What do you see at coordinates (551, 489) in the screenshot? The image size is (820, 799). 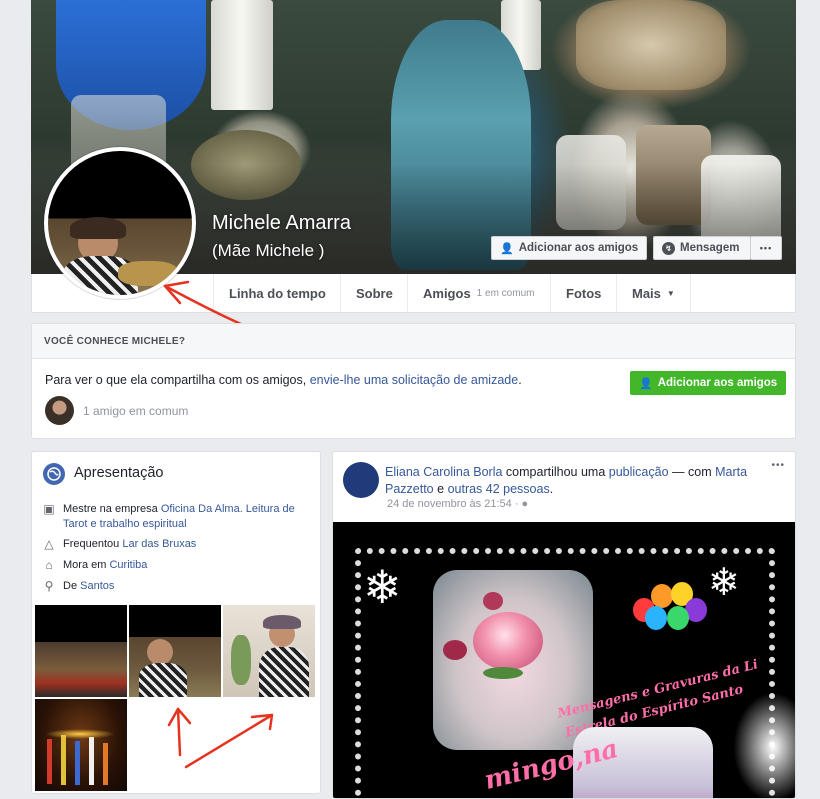 I see `post-period: .` at bounding box center [551, 489].